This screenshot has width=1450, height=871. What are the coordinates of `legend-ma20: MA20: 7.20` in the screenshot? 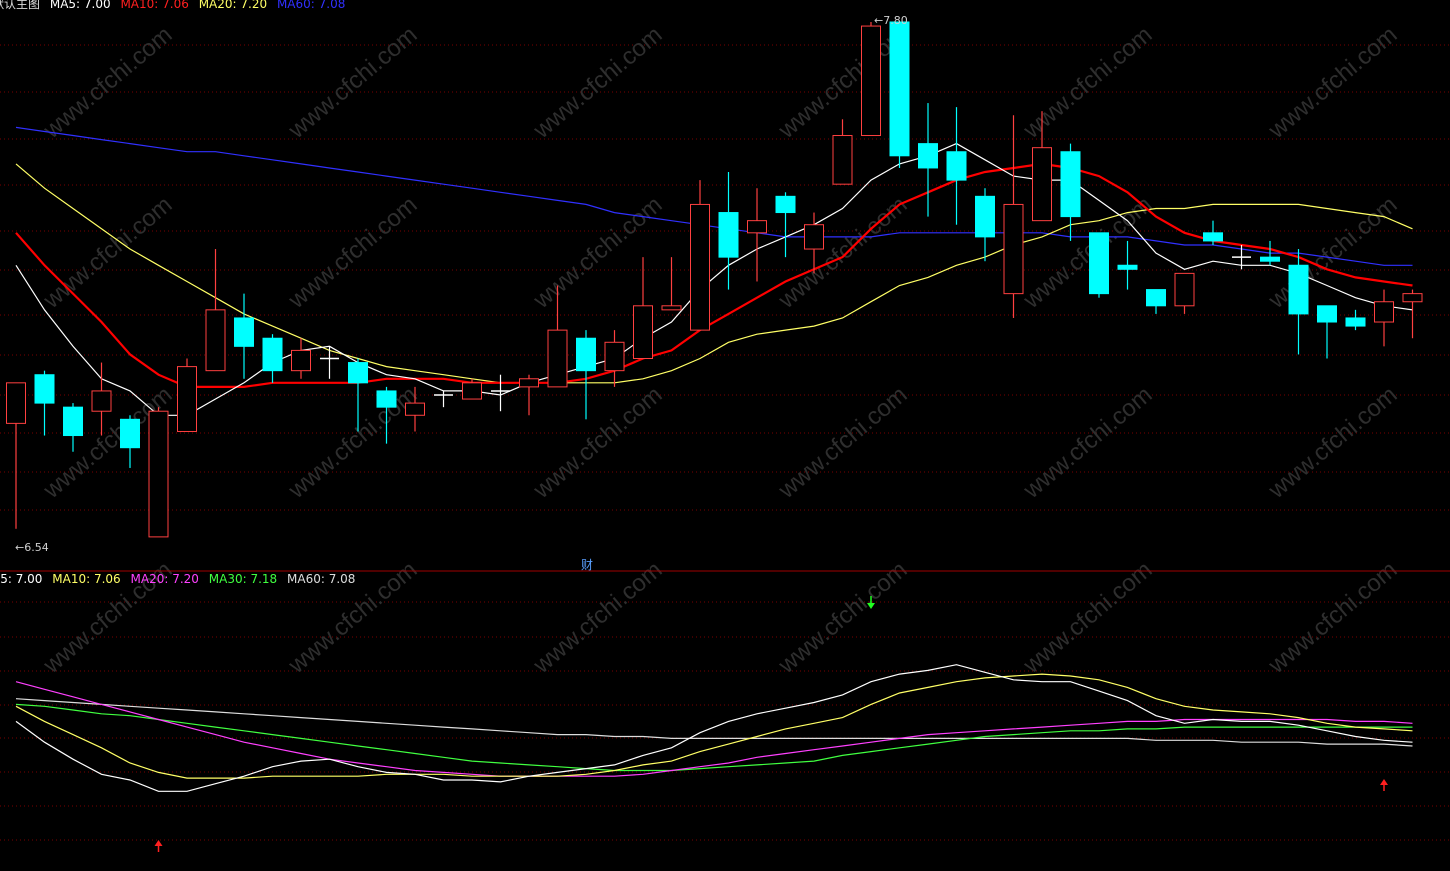 It's located at (233, 5).